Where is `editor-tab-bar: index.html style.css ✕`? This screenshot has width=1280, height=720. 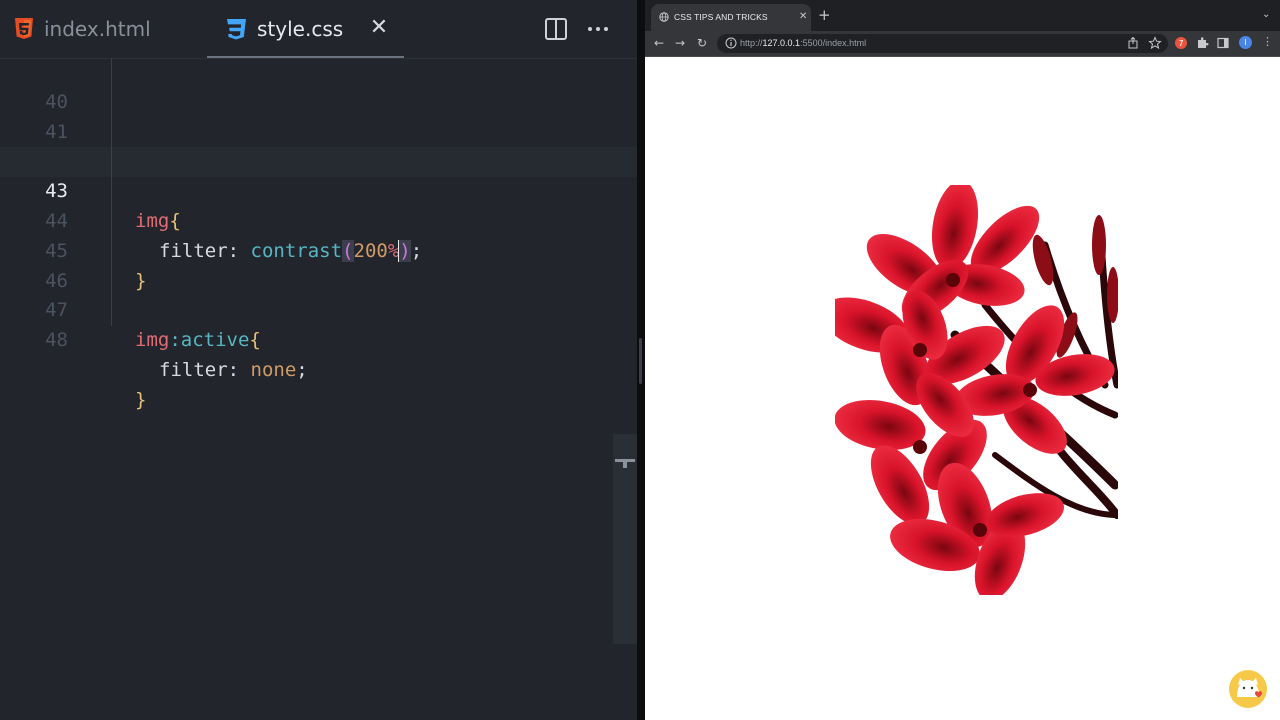
editor-tab-bar: index.html style.css ✕ is located at coordinates (318, 29).